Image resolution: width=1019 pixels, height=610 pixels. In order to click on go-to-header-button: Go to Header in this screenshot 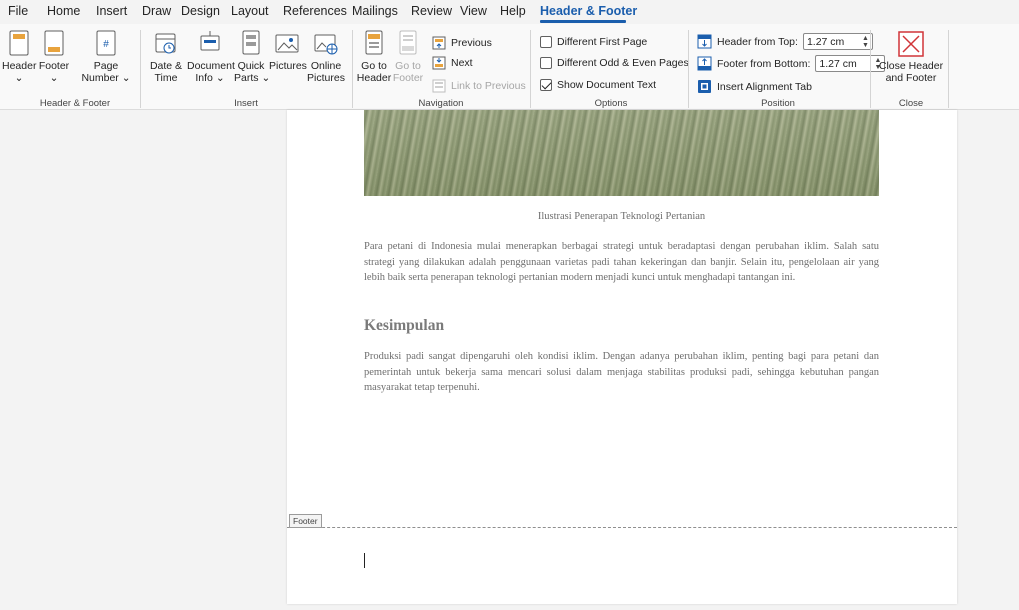, I will do `click(374, 57)`.